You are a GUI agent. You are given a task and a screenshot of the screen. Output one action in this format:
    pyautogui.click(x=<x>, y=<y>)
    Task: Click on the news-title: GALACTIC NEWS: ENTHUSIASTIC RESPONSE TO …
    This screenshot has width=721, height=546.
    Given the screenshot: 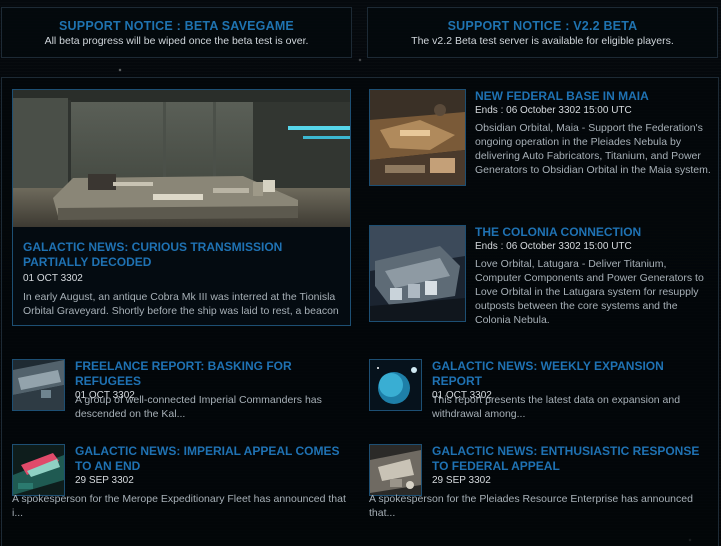 What is the action you would take?
    pyautogui.click(x=571, y=459)
    